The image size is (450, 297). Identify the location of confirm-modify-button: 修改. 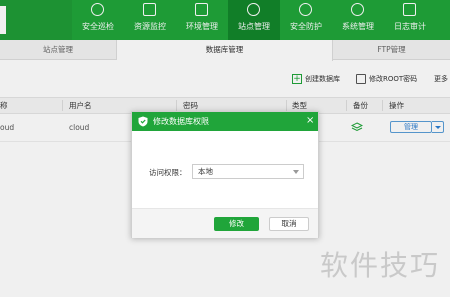
(236, 224).